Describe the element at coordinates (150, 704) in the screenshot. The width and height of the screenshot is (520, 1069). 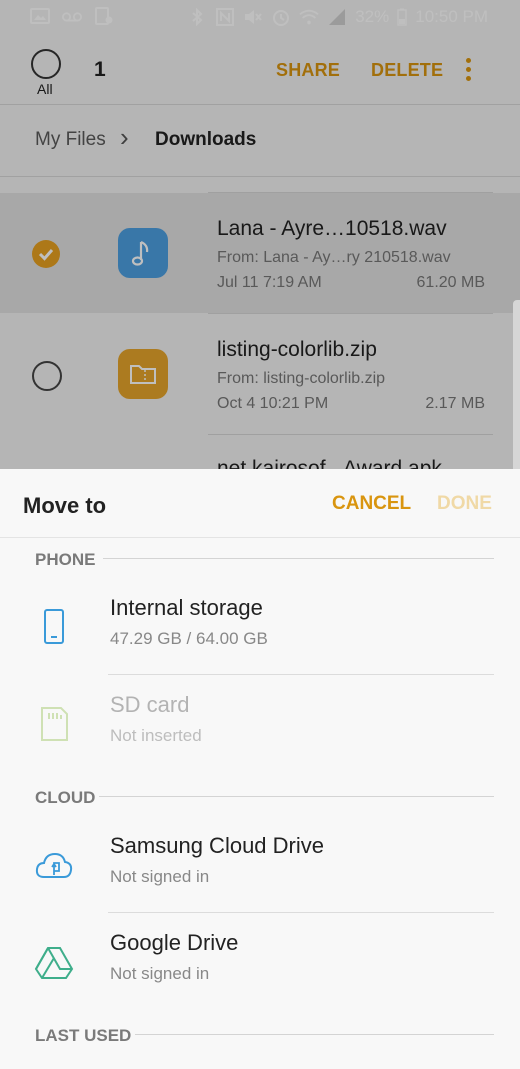
I see `item-title: SD card` at that location.